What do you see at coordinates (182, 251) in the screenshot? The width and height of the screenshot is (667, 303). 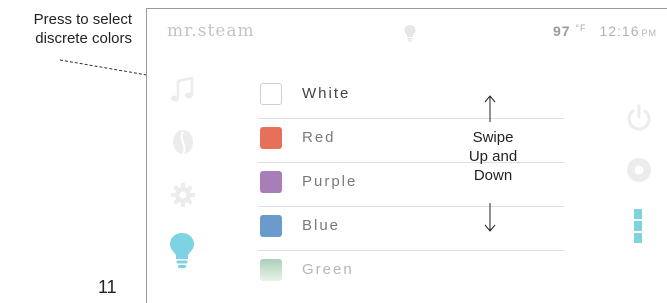 I see `lightbulb-icon` at bounding box center [182, 251].